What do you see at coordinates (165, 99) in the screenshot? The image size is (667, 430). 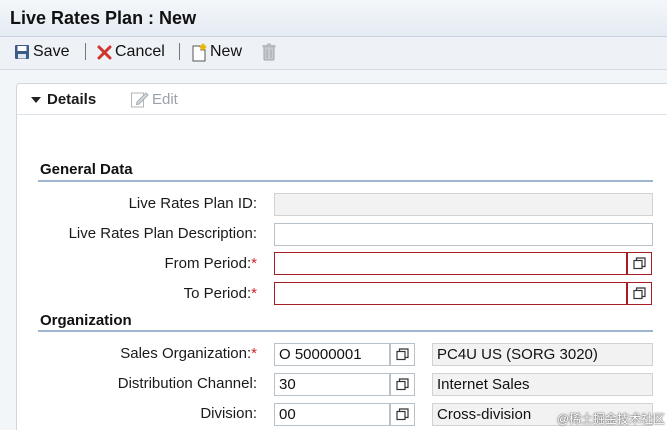 I see `tab-edit-label: Edit` at bounding box center [165, 99].